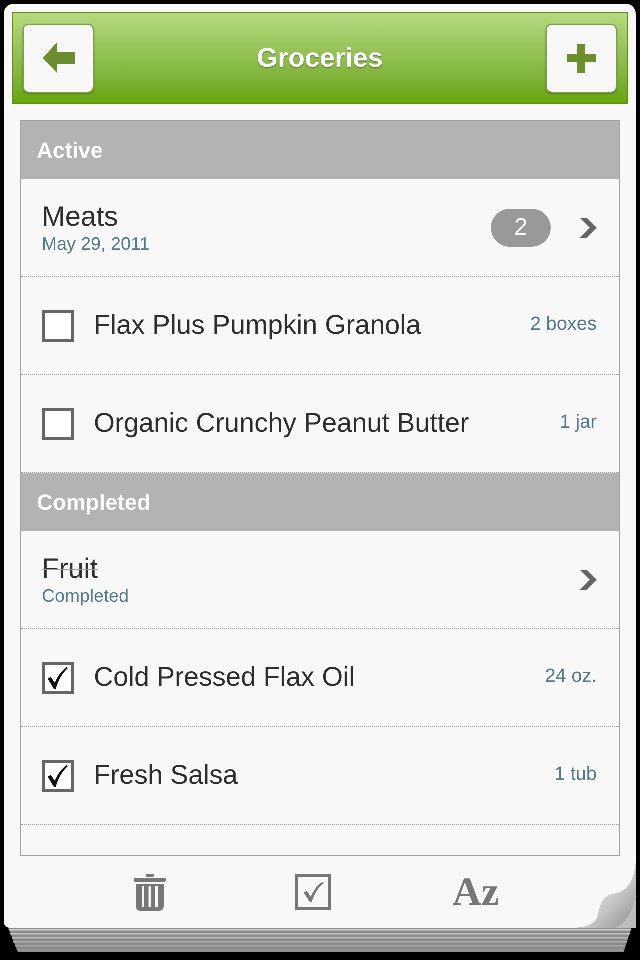 The height and width of the screenshot is (960, 640). I want to click on trash-icon, so click(150, 892).